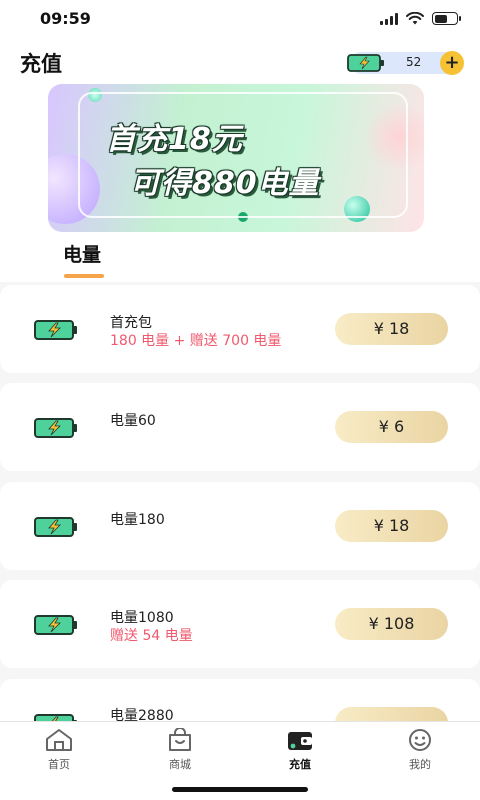 This screenshot has height=800, width=480. Describe the element at coordinates (452, 63) in the screenshot. I see `add-energy-button: +` at that location.